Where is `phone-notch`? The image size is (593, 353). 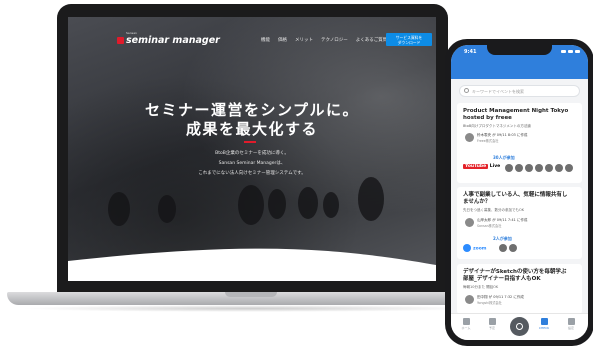 phone-notch is located at coordinates (519, 50).